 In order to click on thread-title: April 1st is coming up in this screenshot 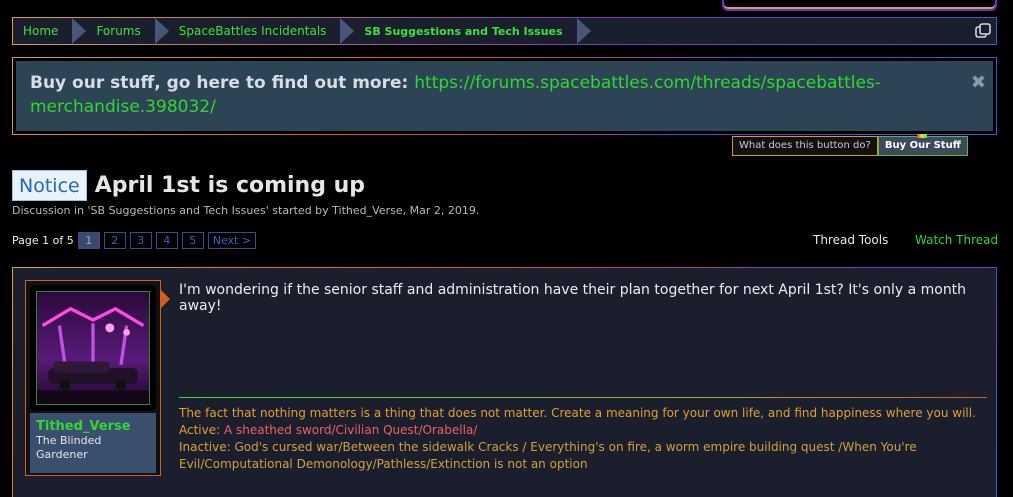, I will do `click(230, 185)`.